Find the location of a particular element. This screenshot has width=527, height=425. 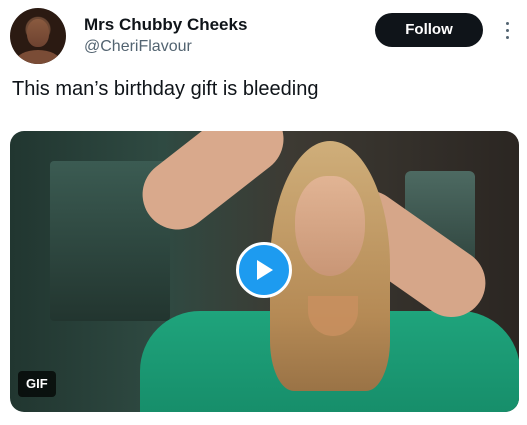

play-icon is located at coordinates (265, 270).